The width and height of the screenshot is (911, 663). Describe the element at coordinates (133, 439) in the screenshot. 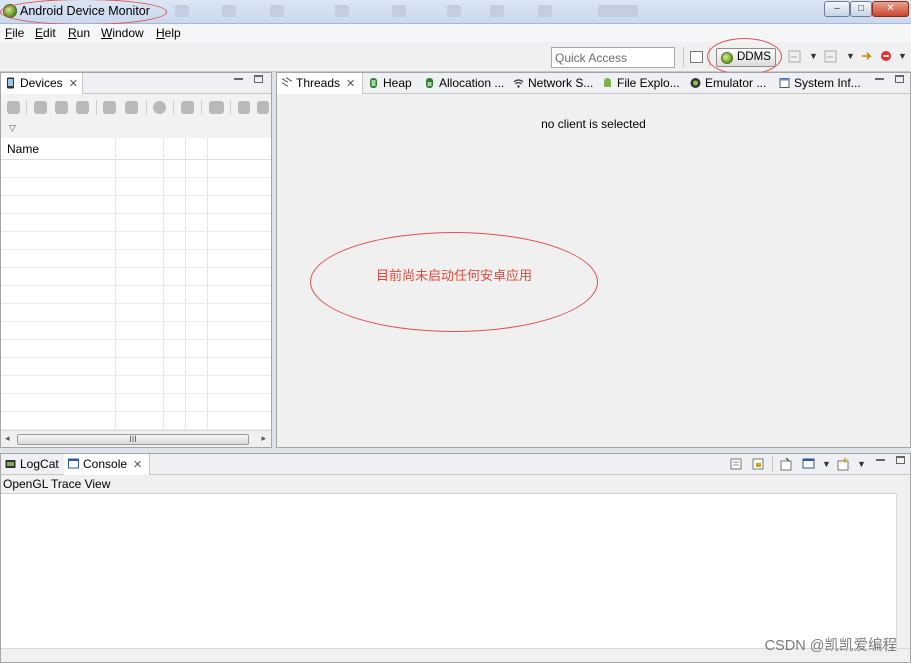

I see `scrollbar-thumb: III` at that location.